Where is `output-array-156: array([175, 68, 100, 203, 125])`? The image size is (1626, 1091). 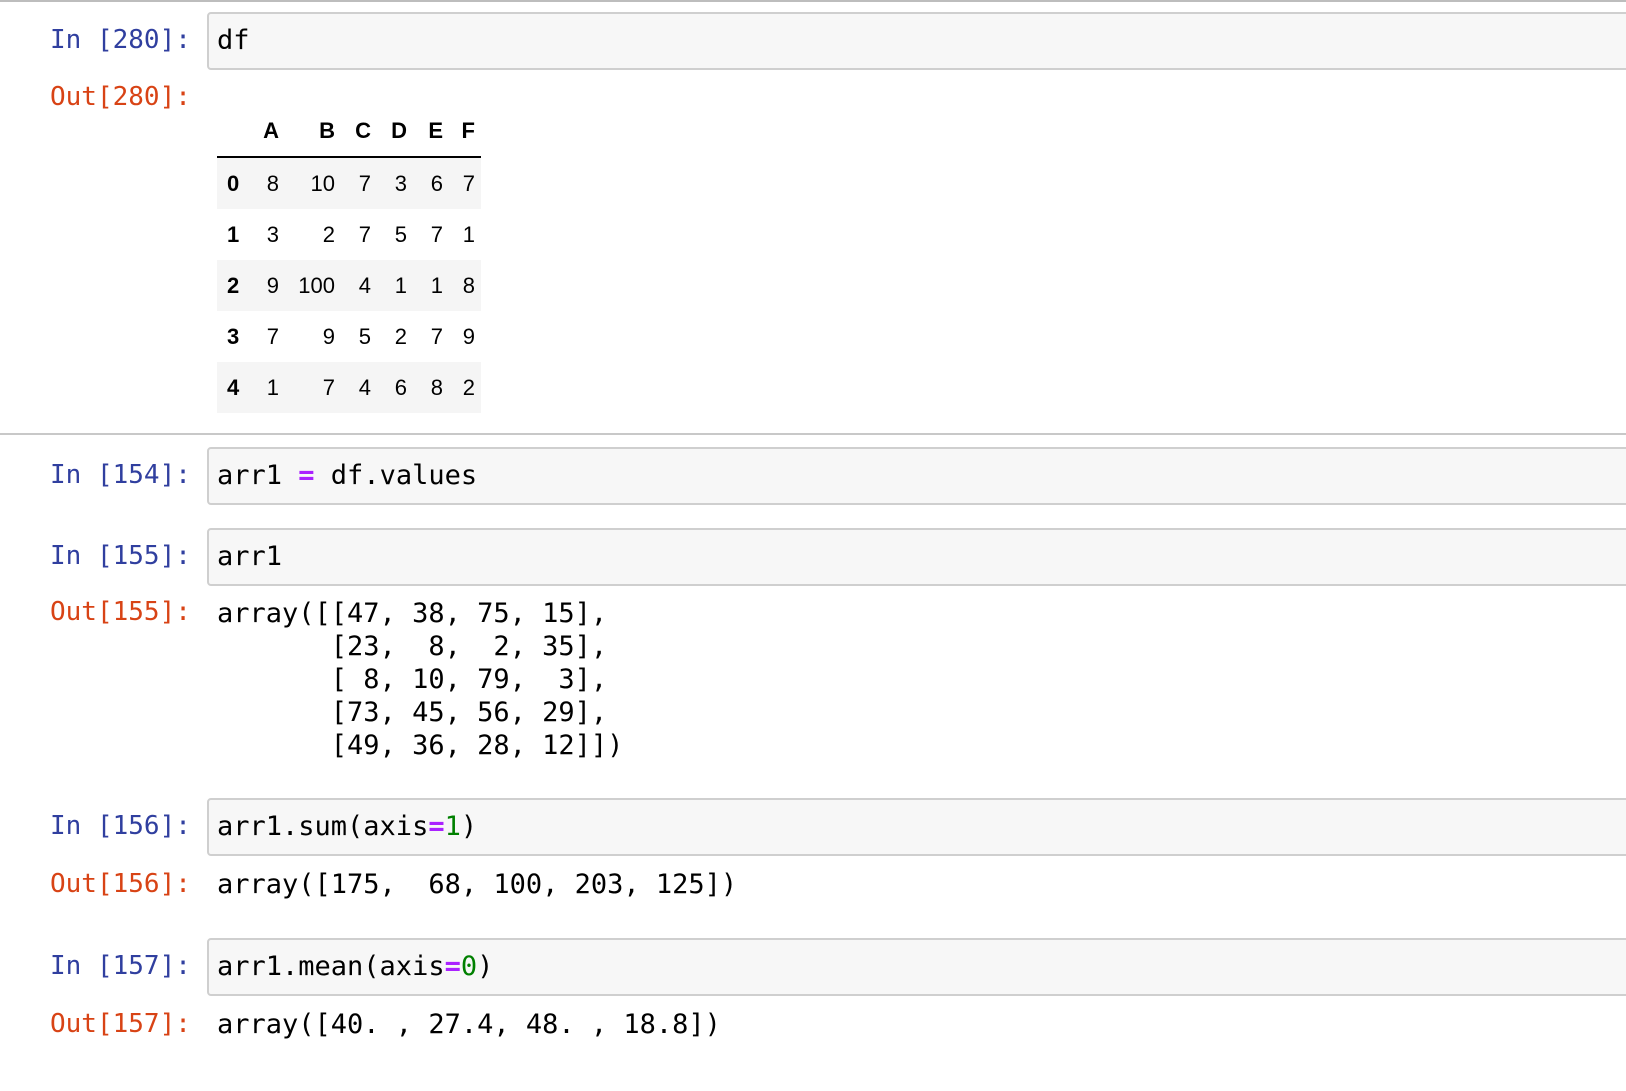 output-array-156: array([175, 68, 100, 203, 125]) is located at coordinates (477, 884).